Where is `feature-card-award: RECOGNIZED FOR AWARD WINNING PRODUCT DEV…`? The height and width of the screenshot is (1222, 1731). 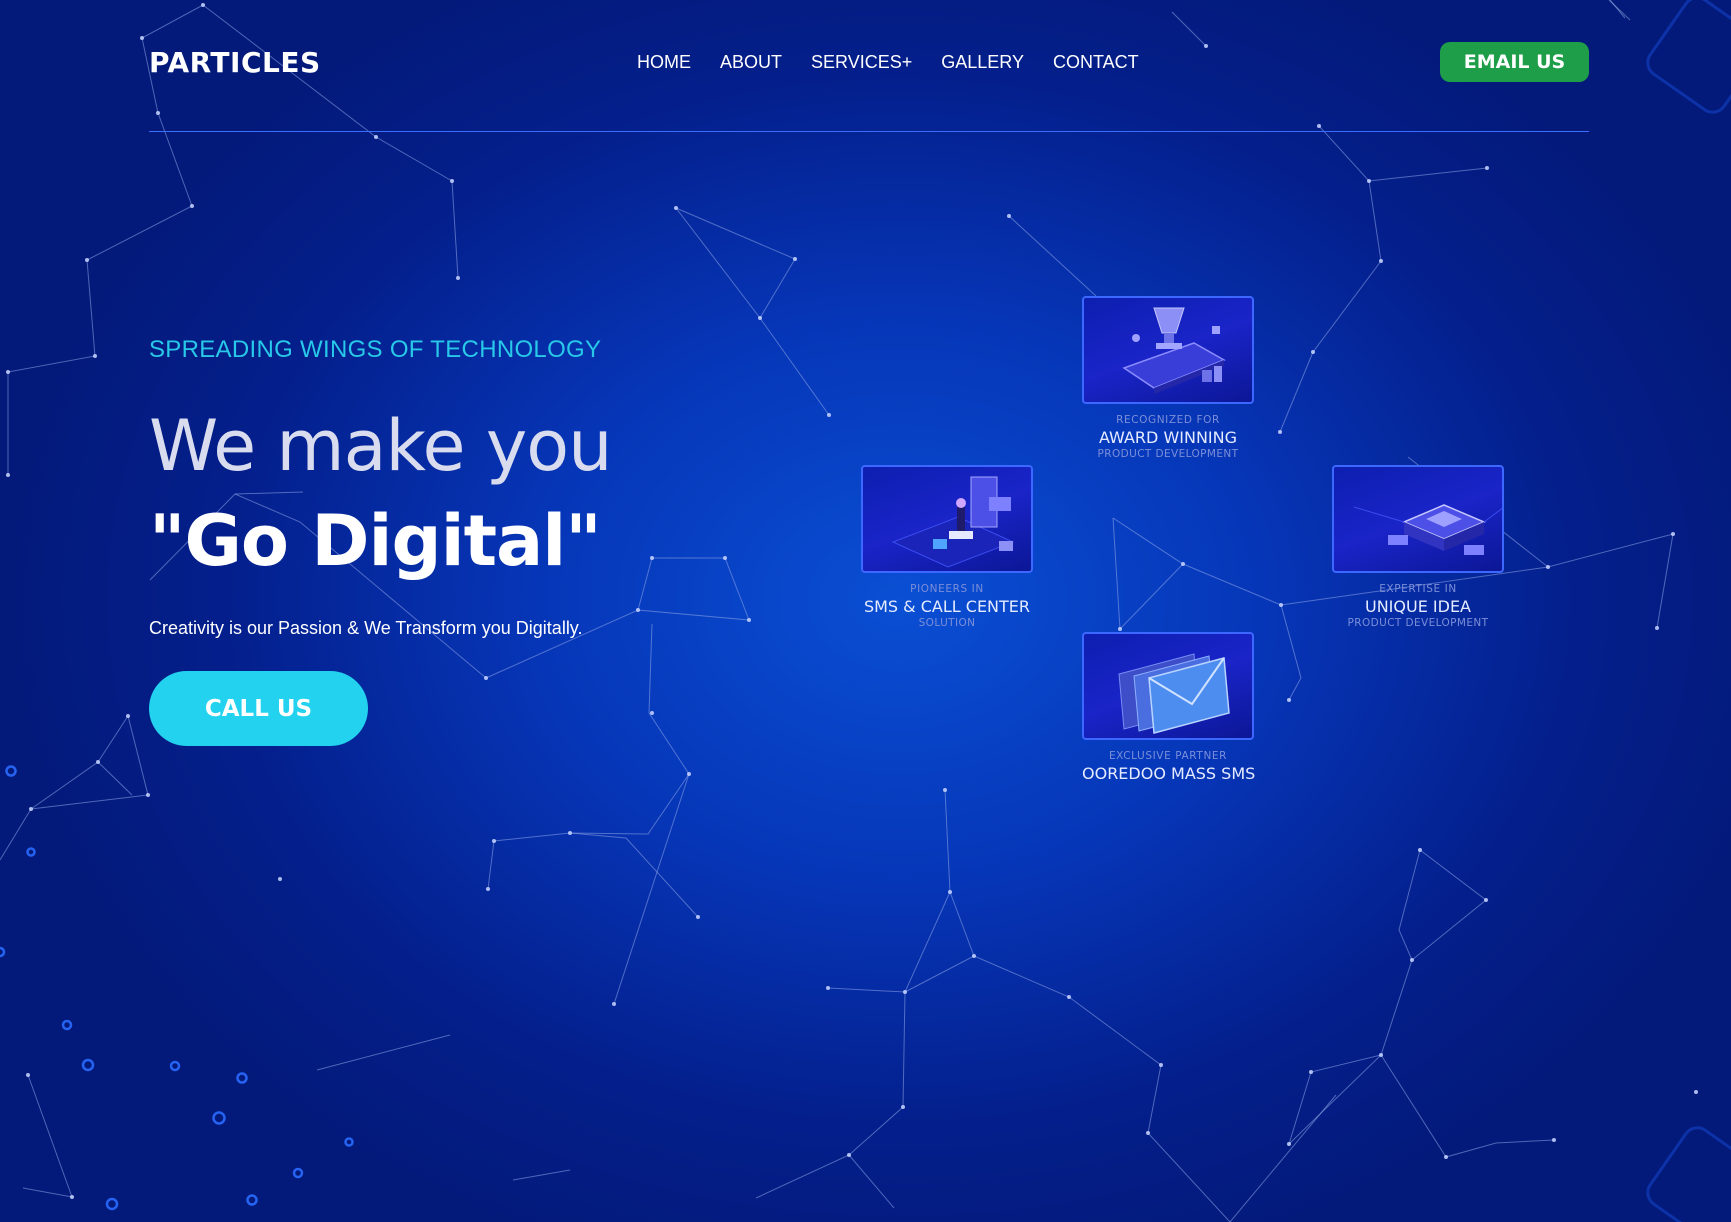
feature-card-award: RECOGNIZED FOR AWARD WINNING PRODUCT DEV… is located at coordinates (1168, 378).